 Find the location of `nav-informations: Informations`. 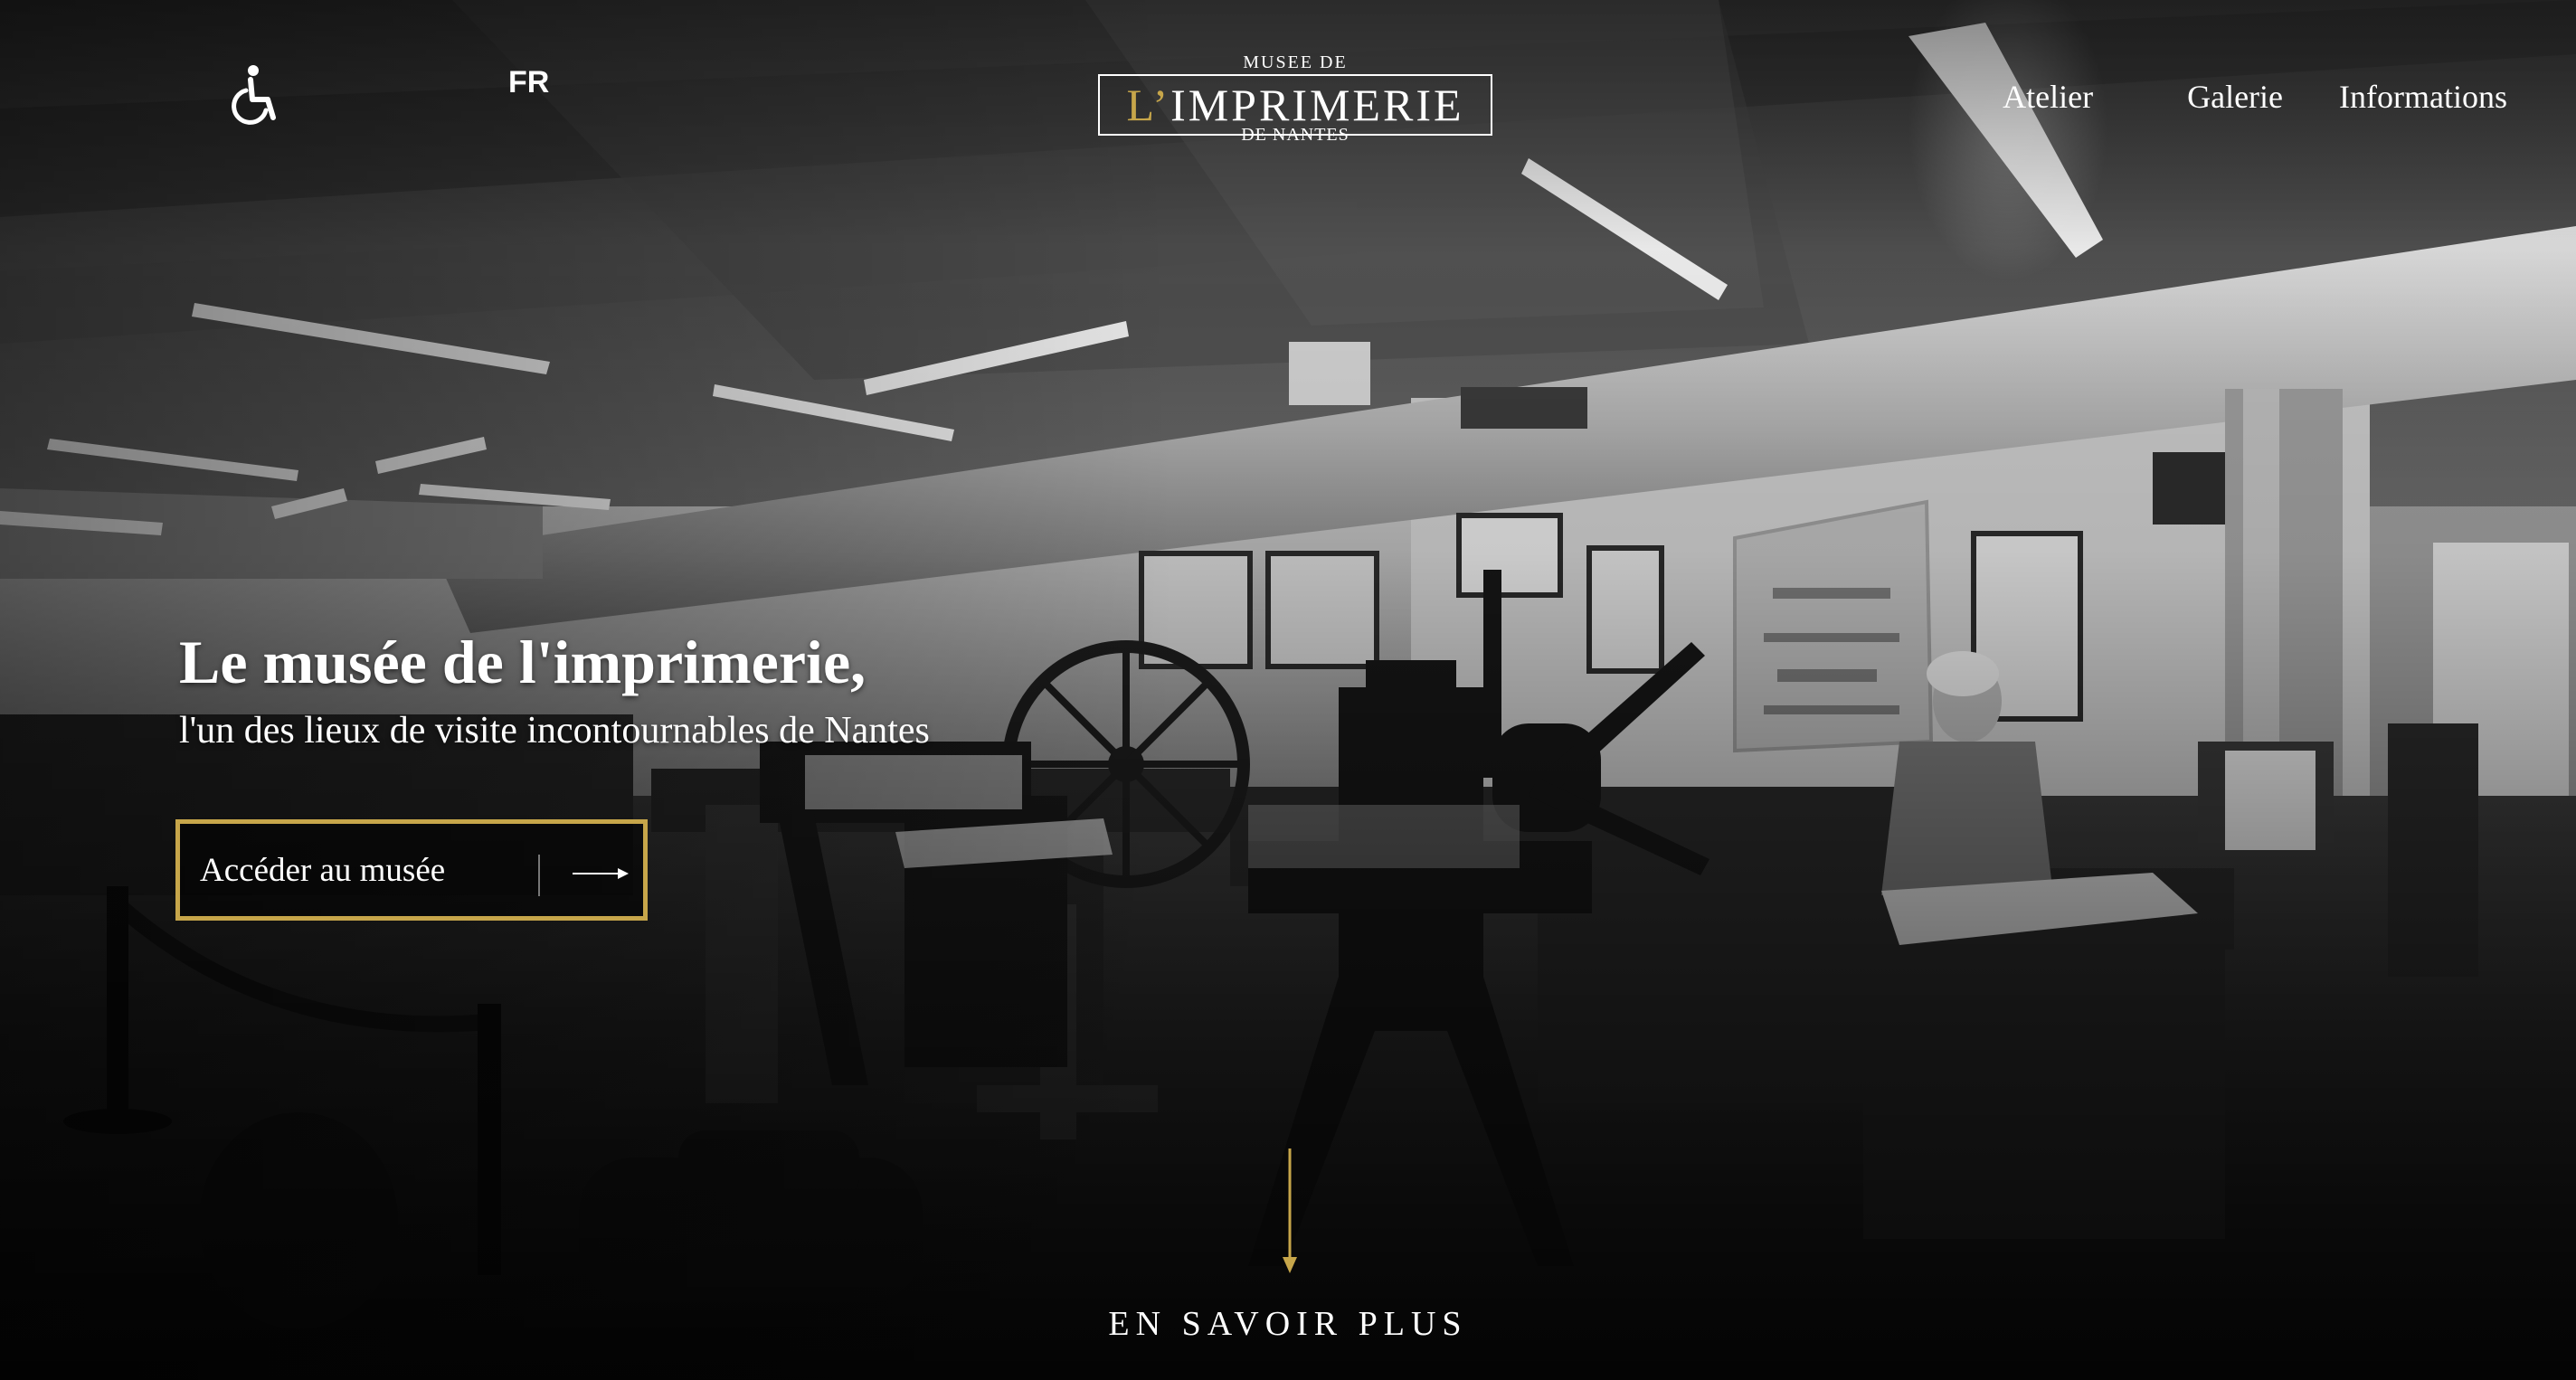

nav-informations: Informations is located at coordinates (2423, 97).